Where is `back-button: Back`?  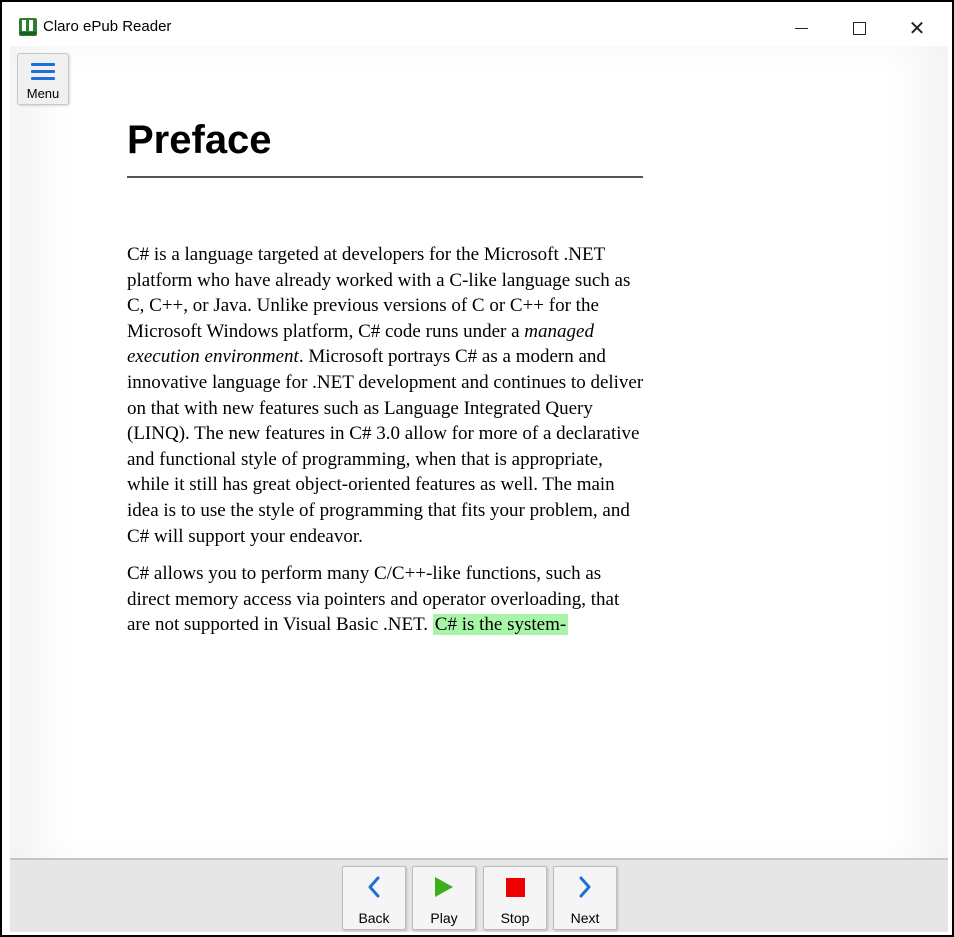
back-button: Back is located at coordinates (374, 898).